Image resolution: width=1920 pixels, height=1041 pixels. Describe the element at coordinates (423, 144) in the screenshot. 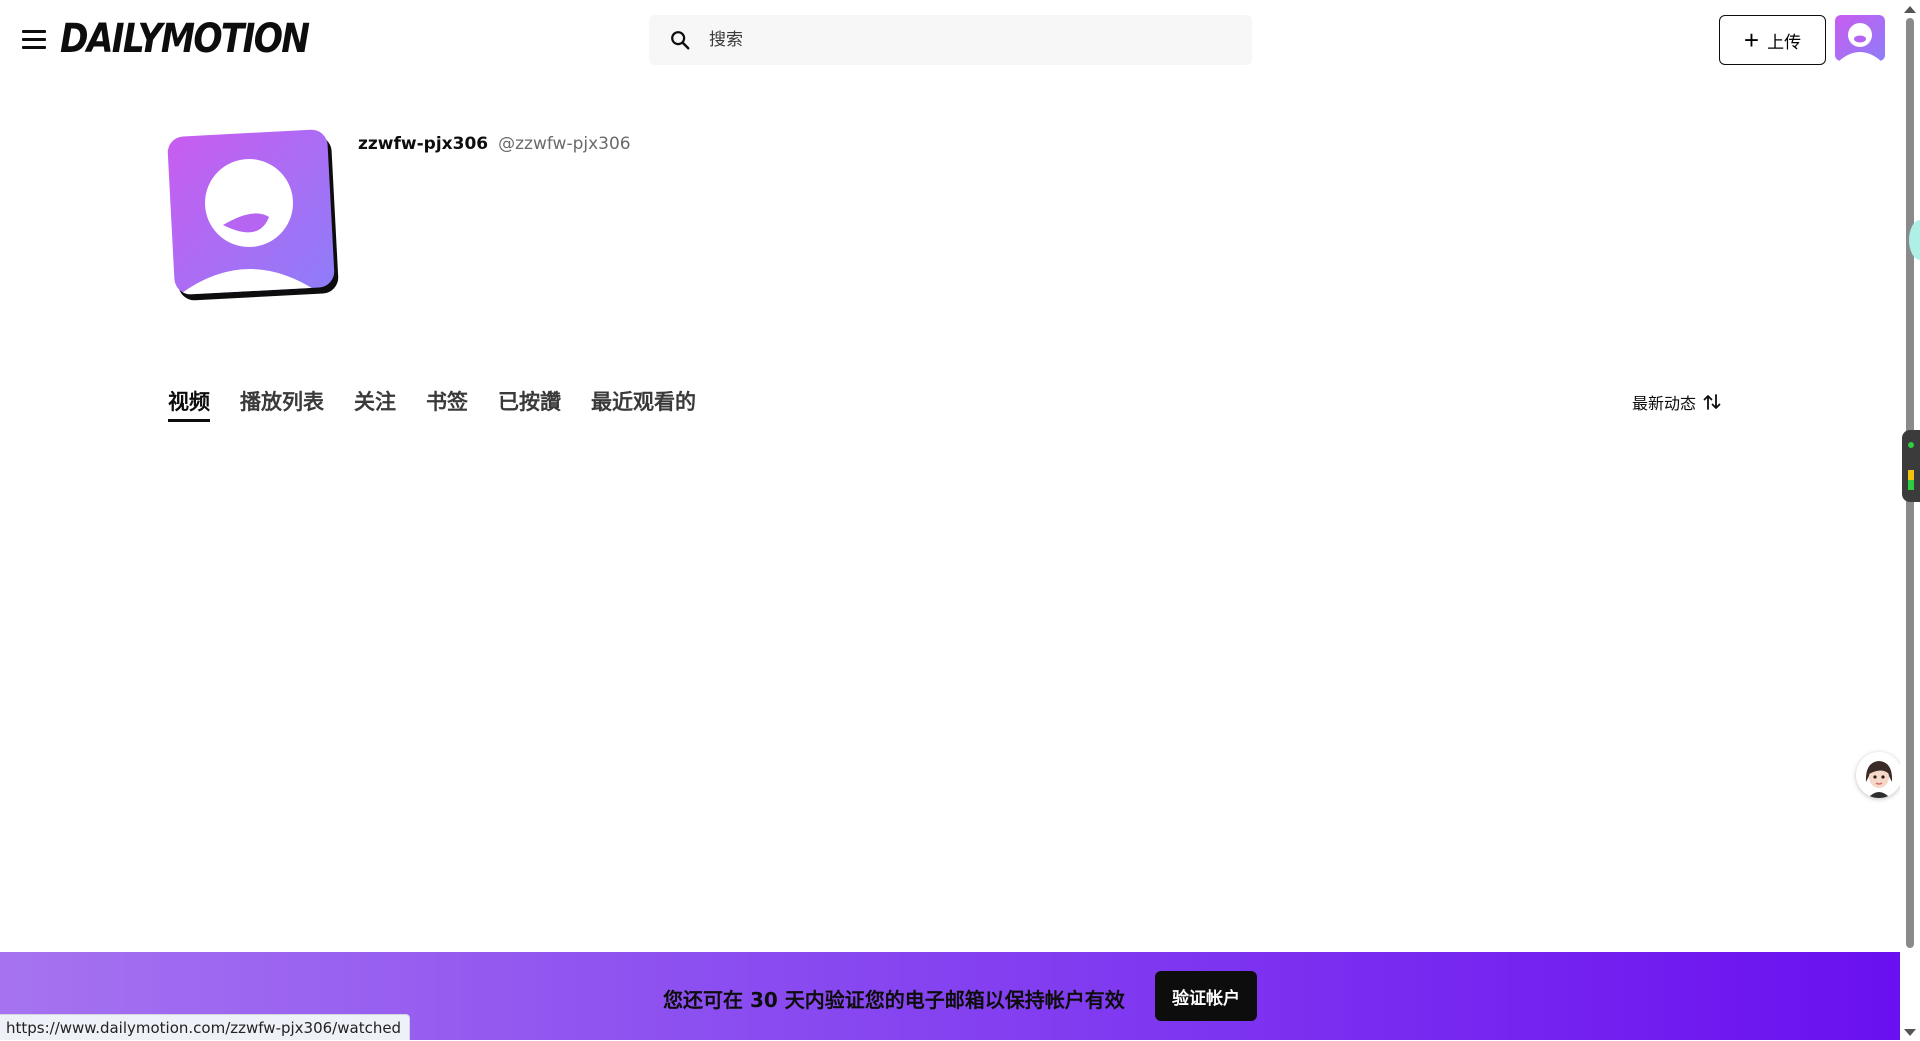

I see `display-name: zzwfw-pjx306` at that location.